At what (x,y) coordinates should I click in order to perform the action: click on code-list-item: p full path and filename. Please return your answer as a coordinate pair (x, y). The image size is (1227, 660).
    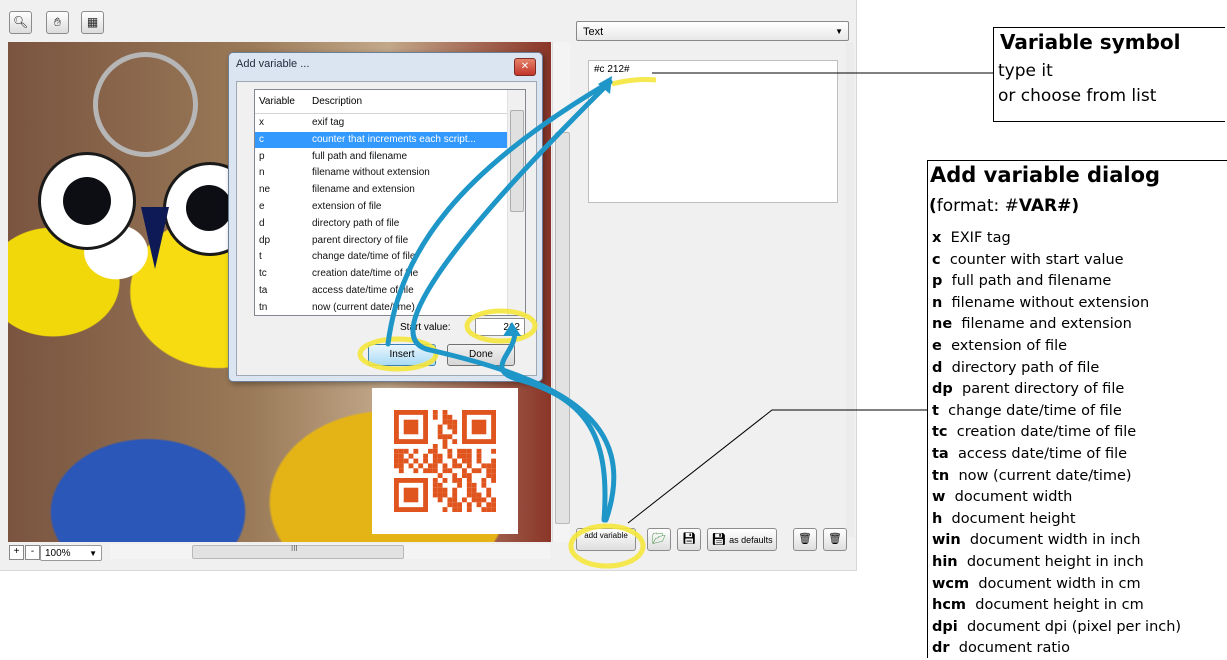
    Looking at the image, I should click on (1056, 282).